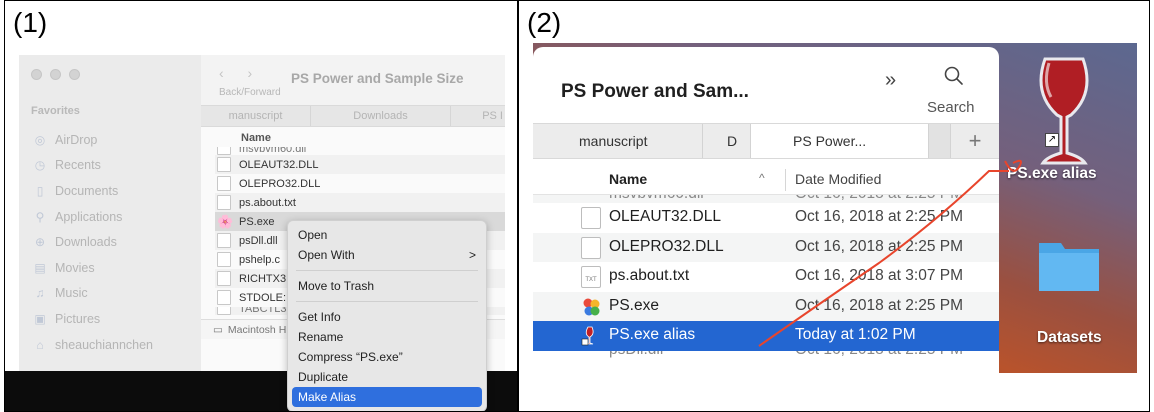  What do you see at coordinates (666, 246) in the screenshot?
I see `file-name: OLEPRO32.DLL` at bounding box center [666, 246].